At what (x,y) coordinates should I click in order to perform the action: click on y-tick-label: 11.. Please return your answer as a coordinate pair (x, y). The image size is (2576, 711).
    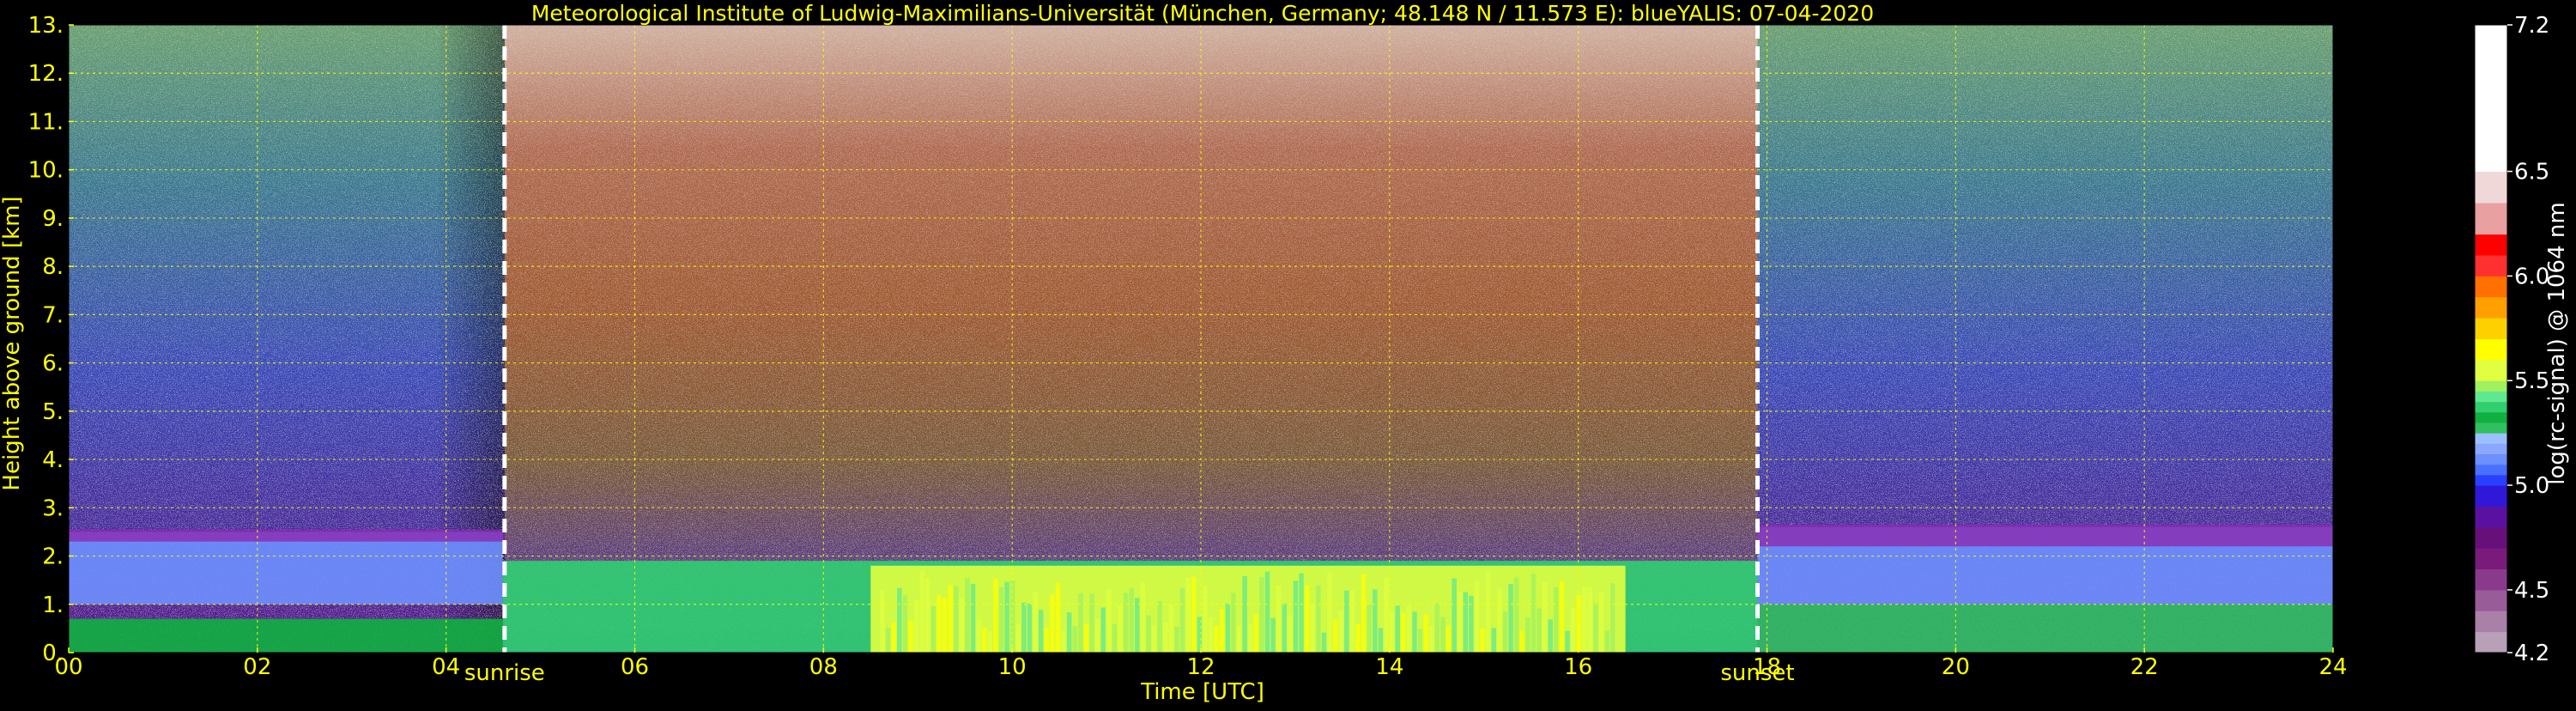
    Looking at the image, I should click on (46, 122).